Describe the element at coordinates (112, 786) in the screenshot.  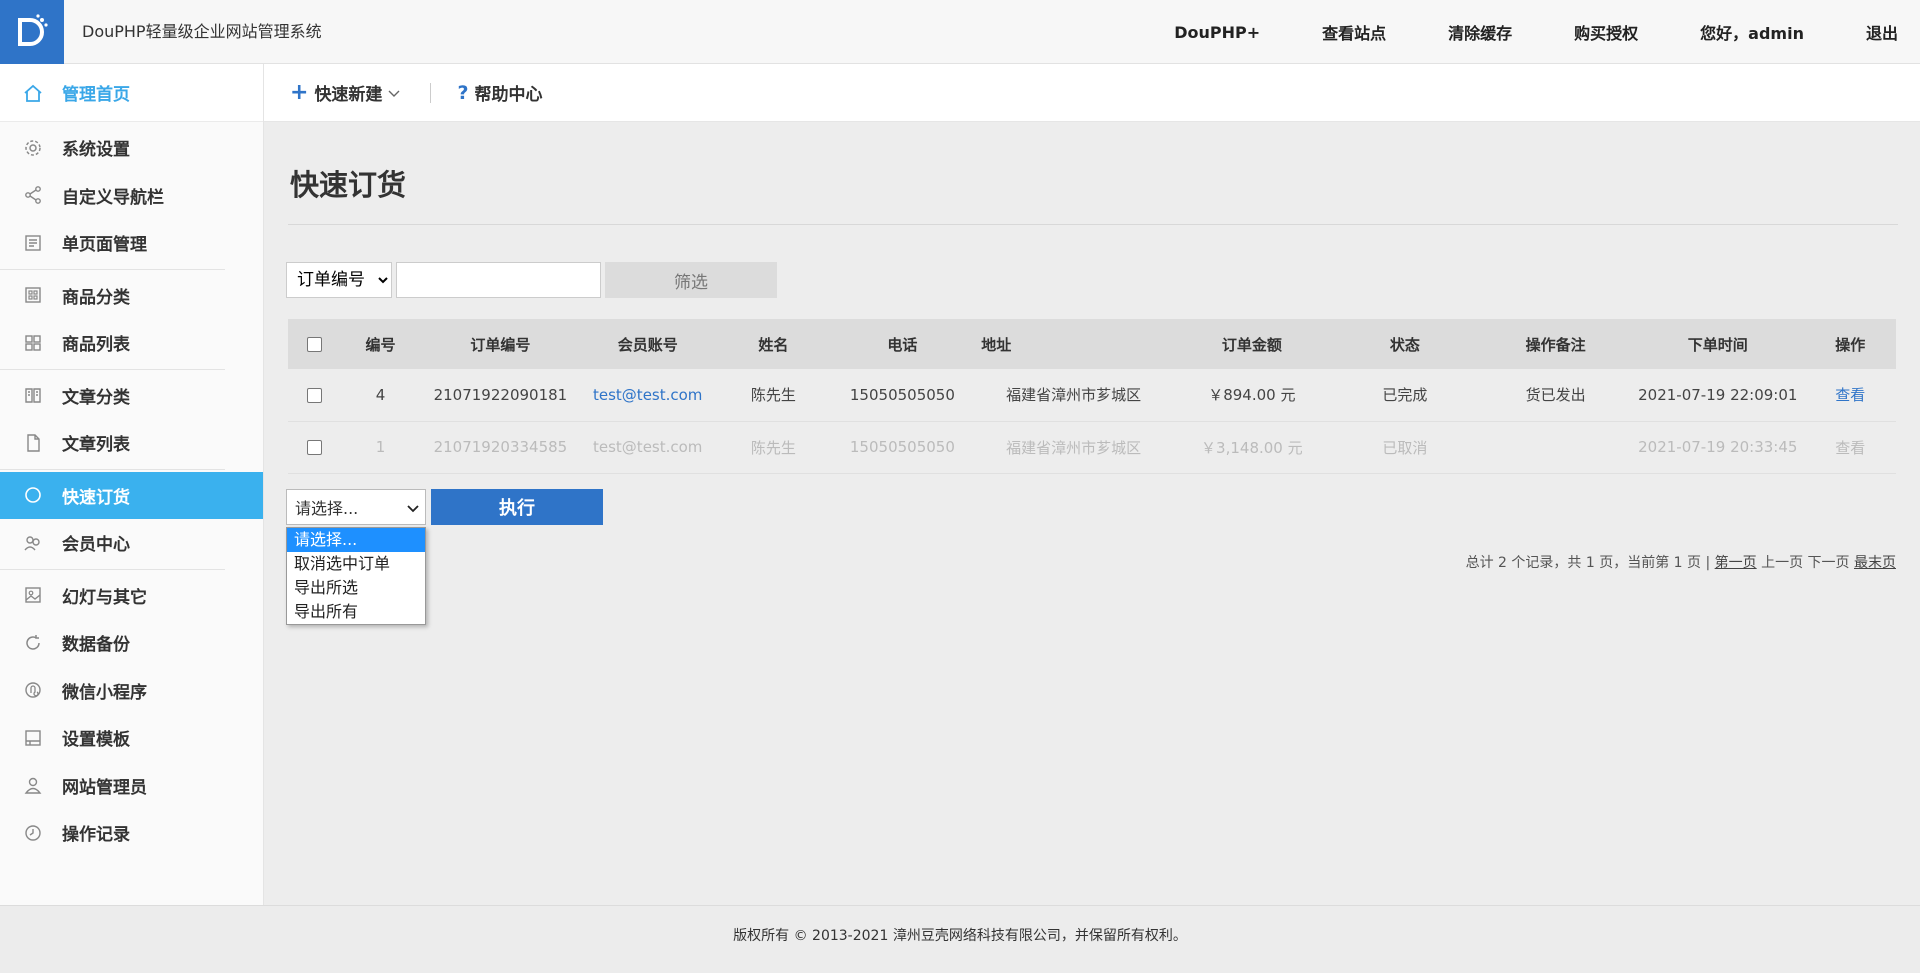
I see `sidebar-item-site-admins: 网站管理员` at that location.